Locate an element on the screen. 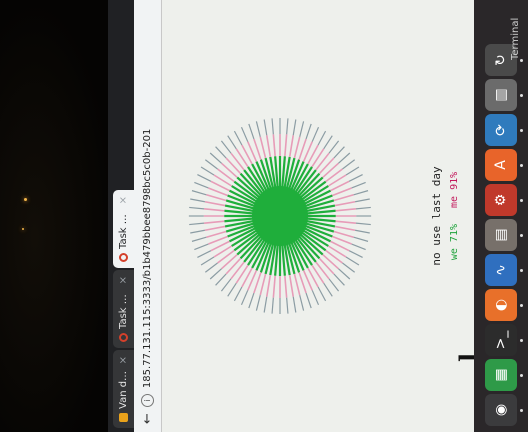 Image resolution: width=528 pixels, height=432 pixels. firefox-icon: ◐ is located at coordinates (504, 305).